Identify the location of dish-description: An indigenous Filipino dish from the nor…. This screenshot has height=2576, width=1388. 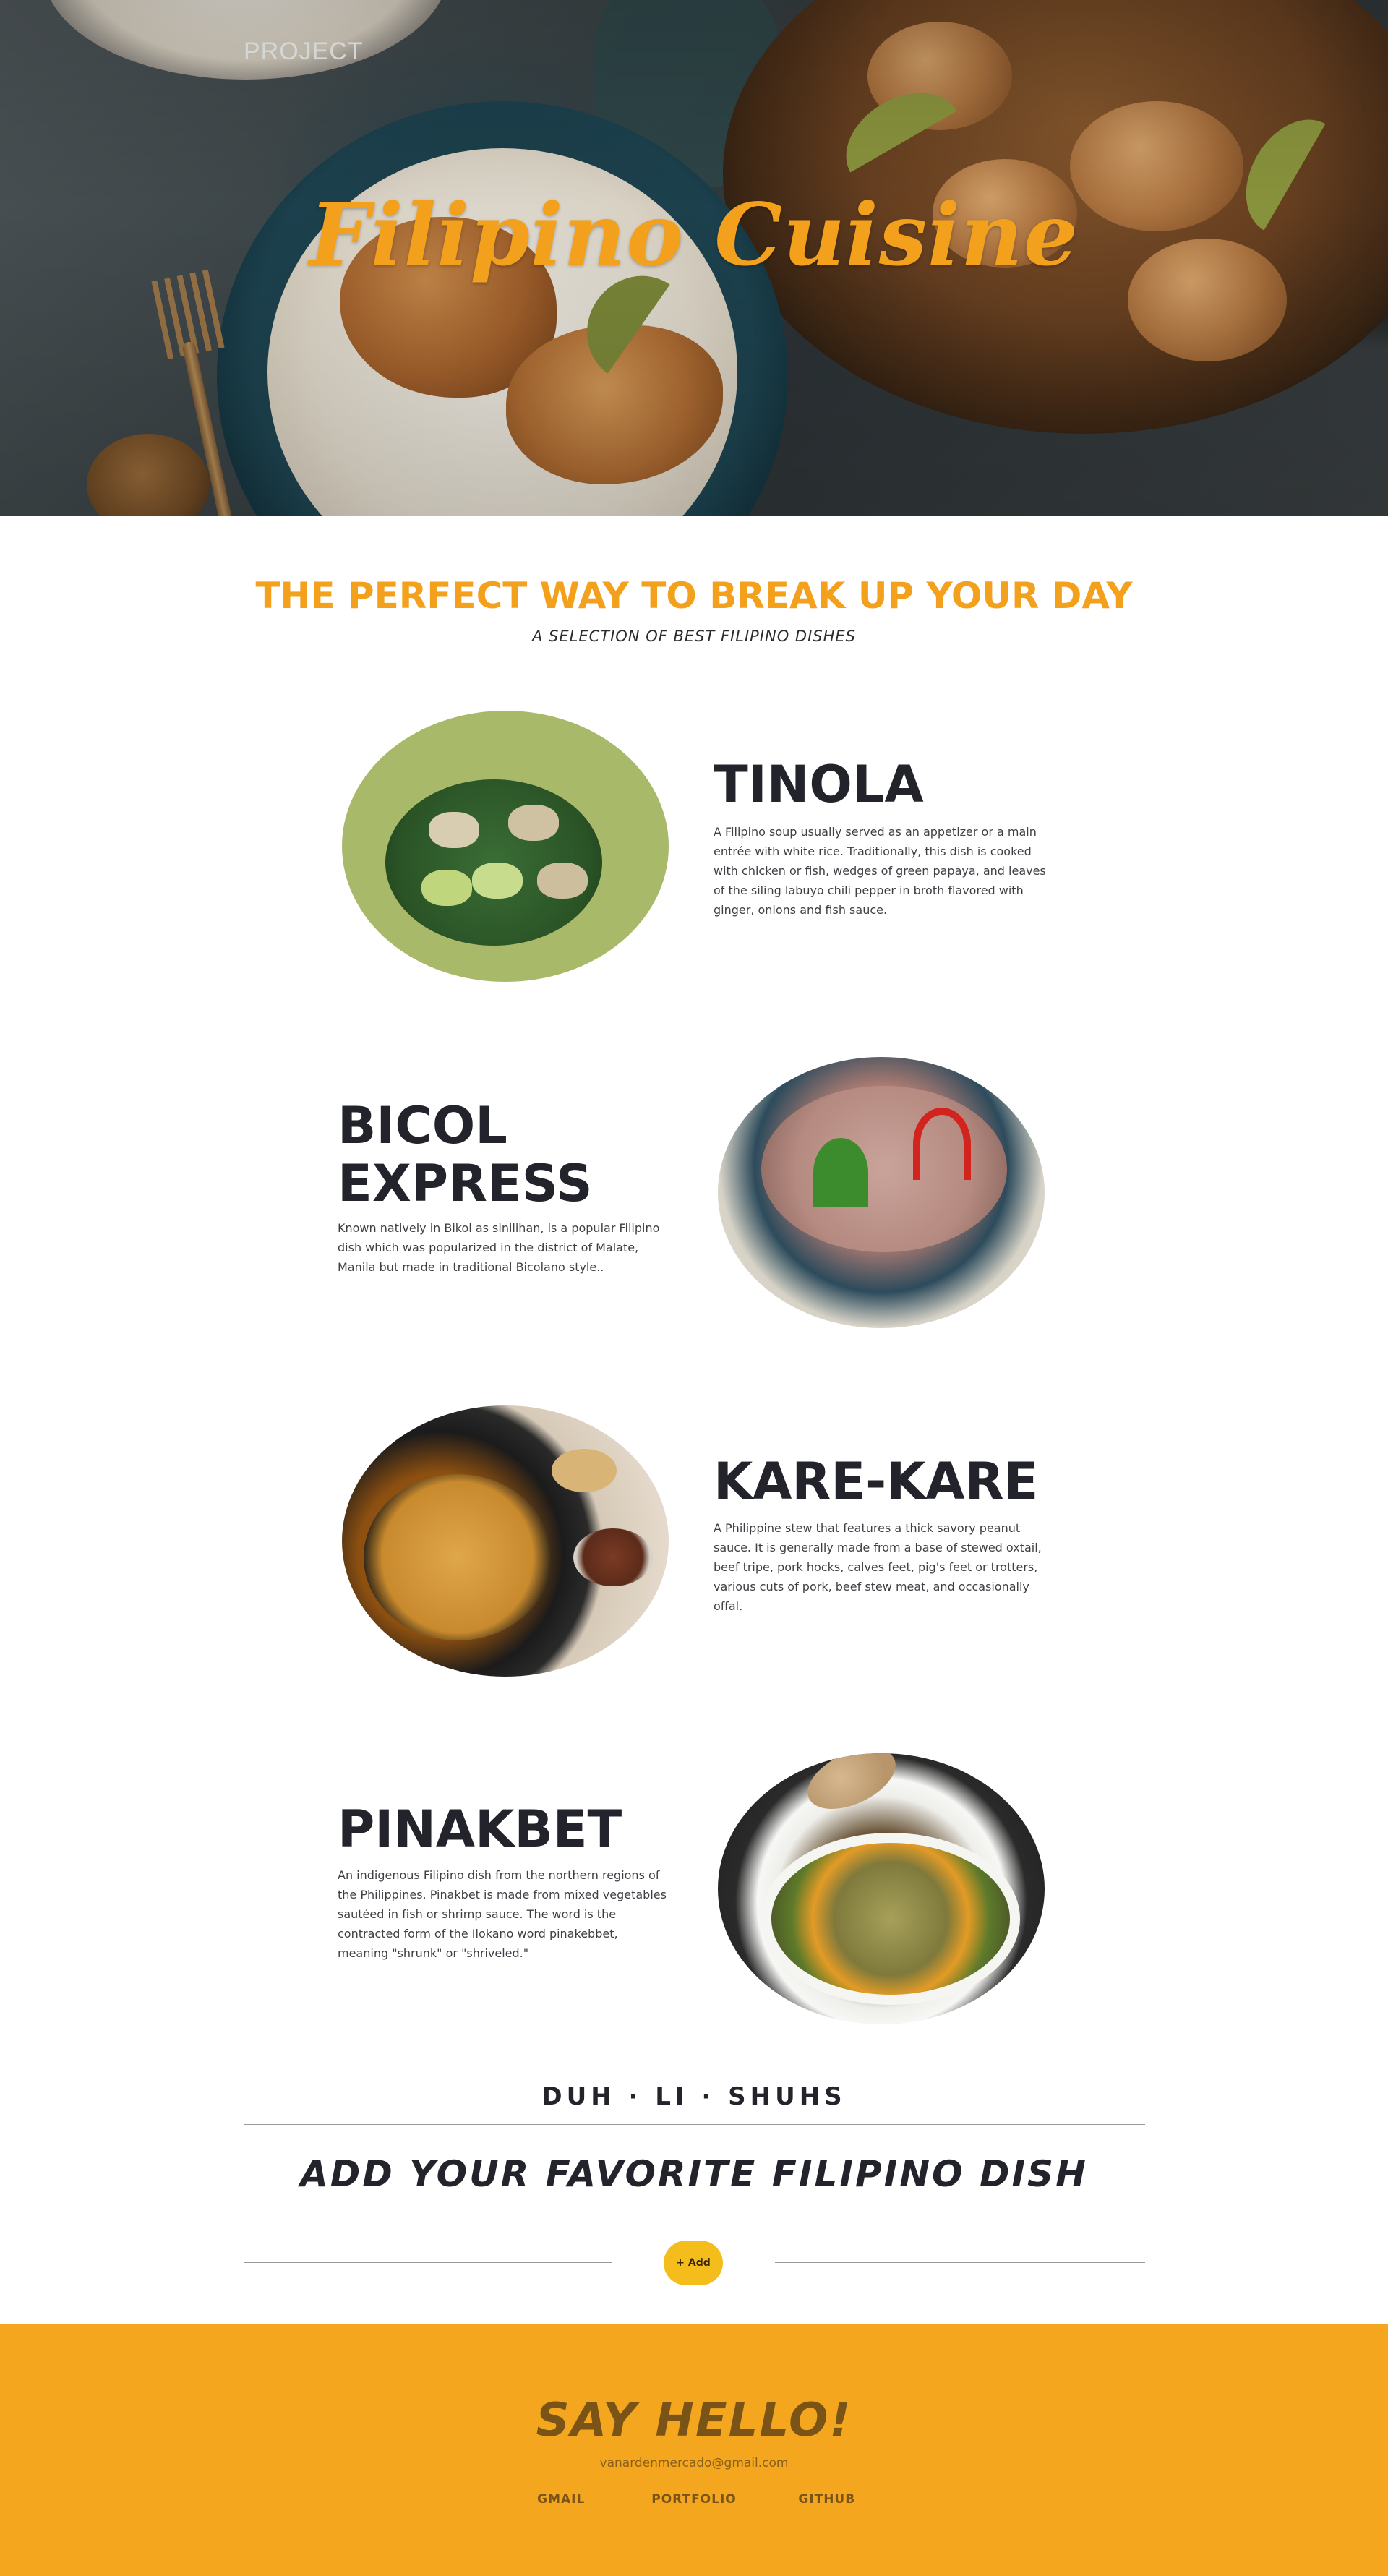
(503, 1914).